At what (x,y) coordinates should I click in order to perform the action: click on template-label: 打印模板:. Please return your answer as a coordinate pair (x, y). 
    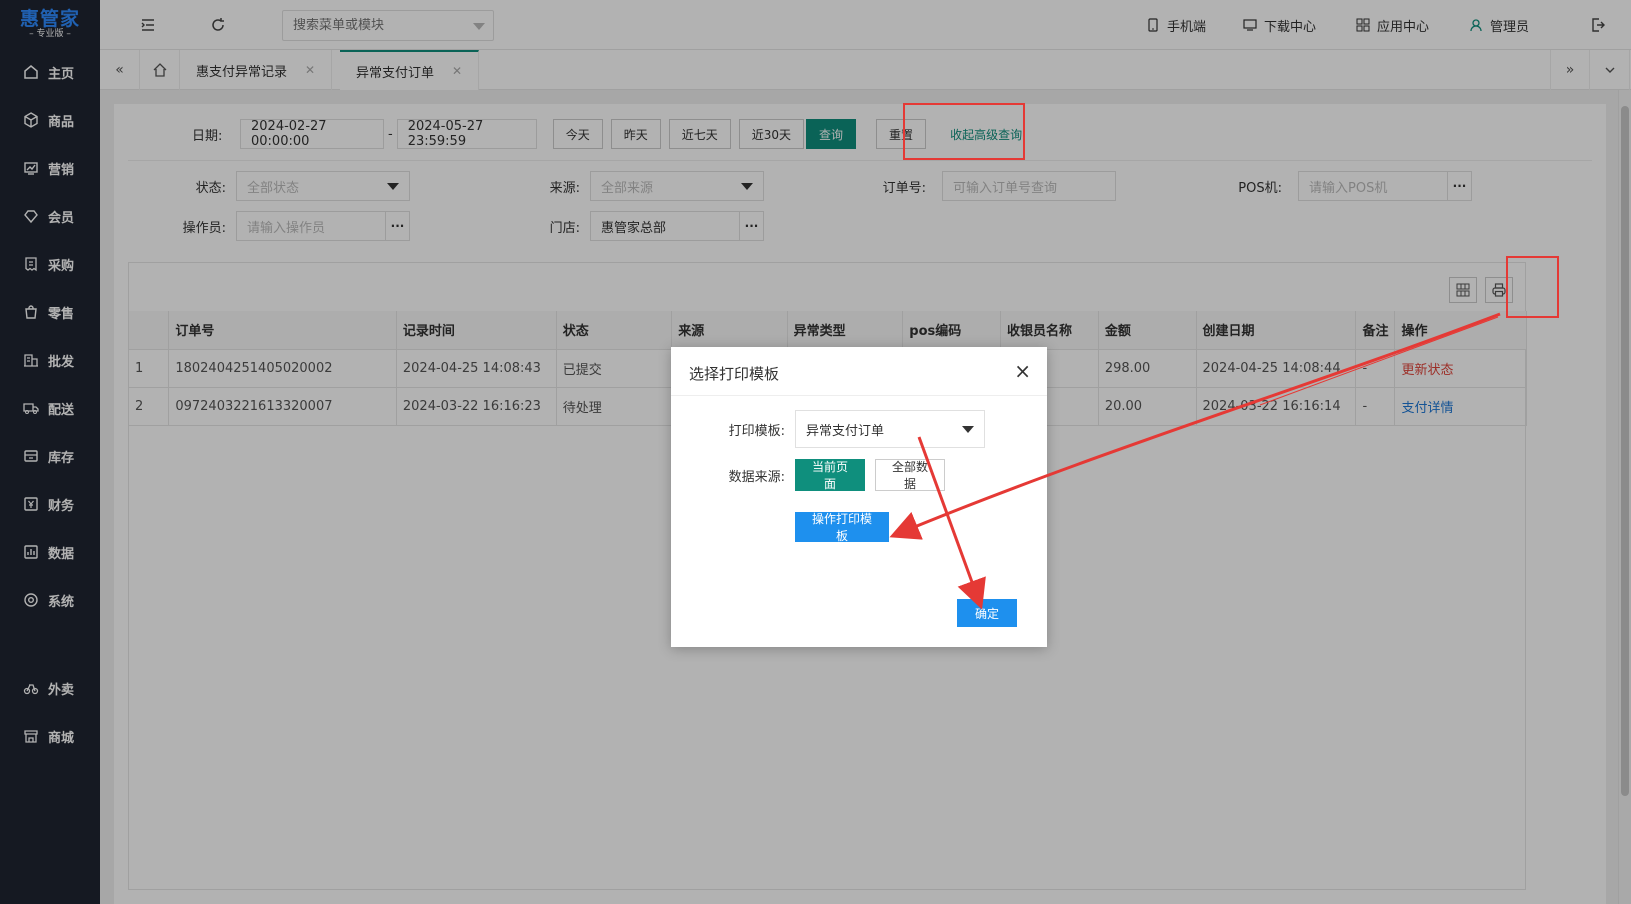
    Looking at the image, I should click on (756, 431).